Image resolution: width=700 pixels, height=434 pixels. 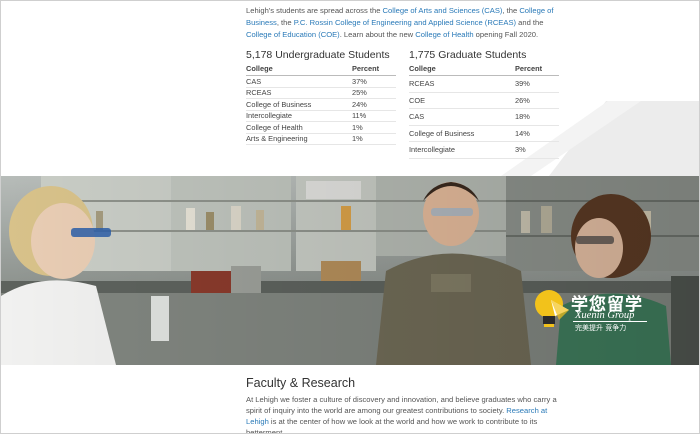 I want to click on intro-text: opening Fall 2020., so click(x=506, y=34).